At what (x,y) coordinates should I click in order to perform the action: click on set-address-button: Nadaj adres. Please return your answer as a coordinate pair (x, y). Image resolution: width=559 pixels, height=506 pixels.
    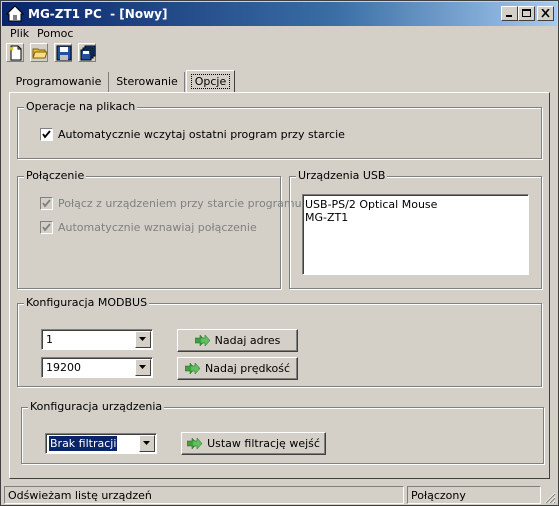
    Looking at the image, I should click on (237, 340).